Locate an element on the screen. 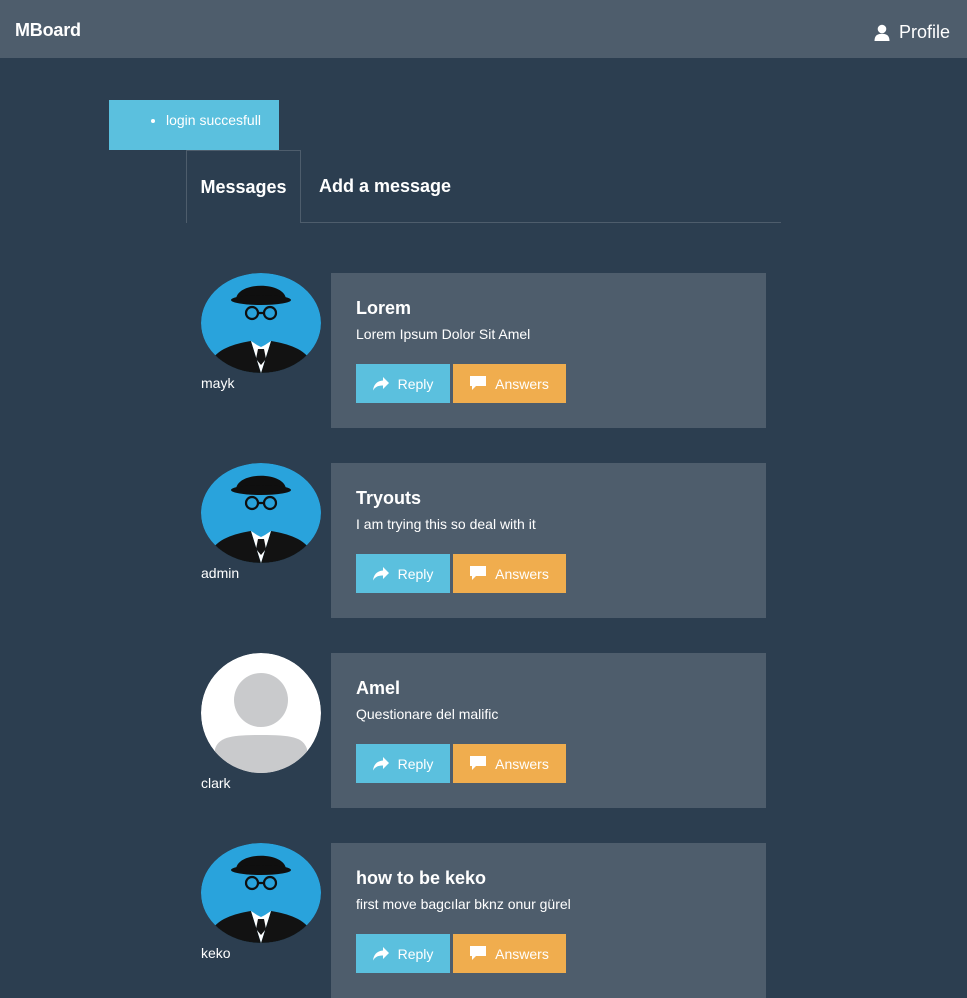 This screenshot has height=998, width=967. profile-link: Profile is located at coordinates (912, 32).